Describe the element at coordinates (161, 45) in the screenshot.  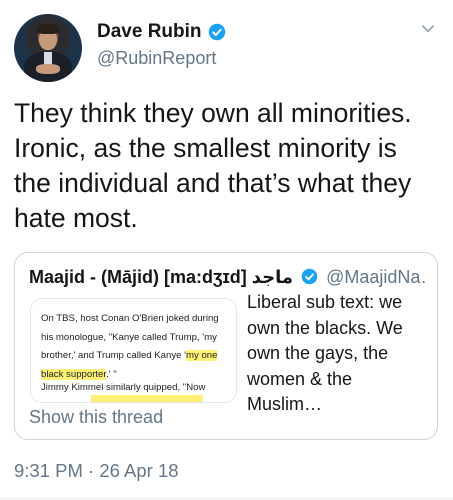
I see `author-block: Dave Rubin @RubinReport` at that location.